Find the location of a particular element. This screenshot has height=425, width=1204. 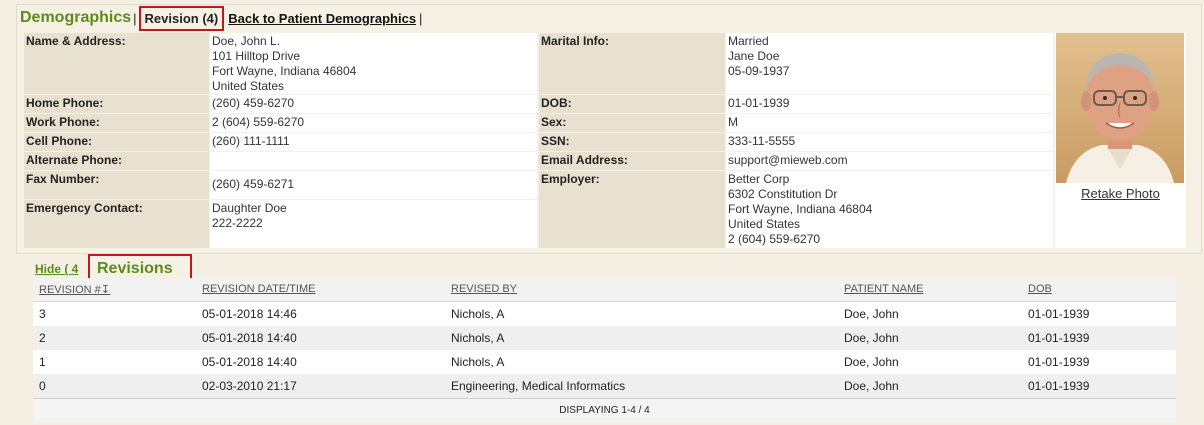

work-phone-value: 2 (604) 559-6270 is located at coordinates (373, 123).